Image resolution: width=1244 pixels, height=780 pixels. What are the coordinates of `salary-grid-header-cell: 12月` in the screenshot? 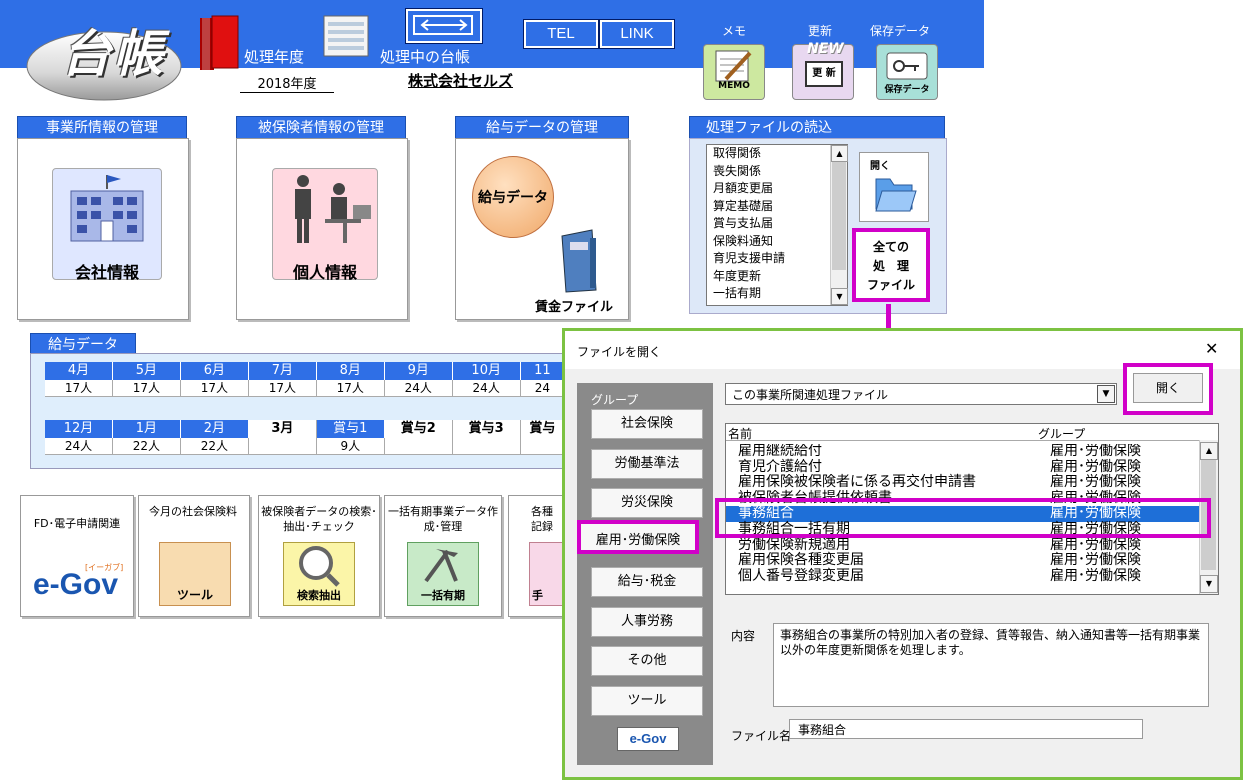 It's located at (79, 429).